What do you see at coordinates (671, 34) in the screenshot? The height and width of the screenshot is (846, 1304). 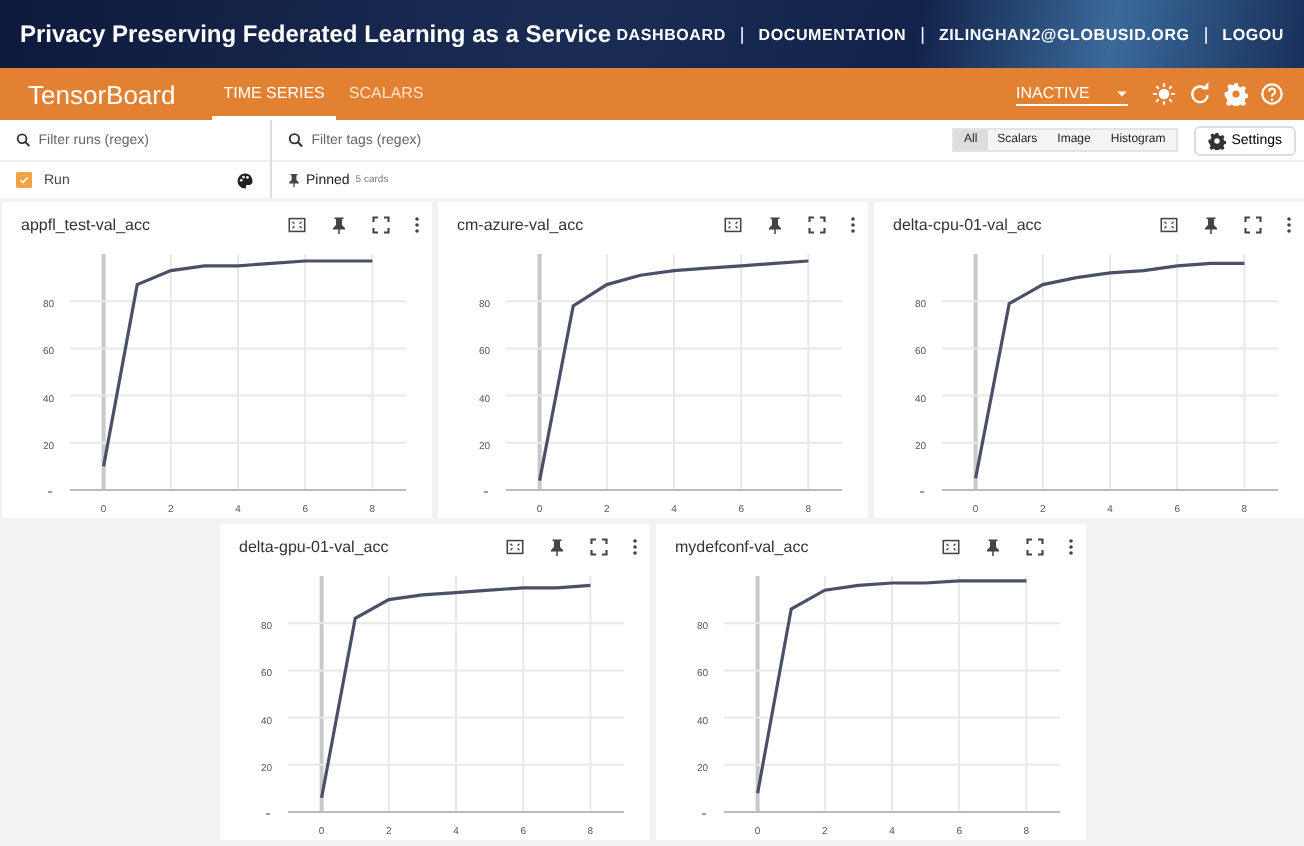 I see `nav-link: DASHBOARD` at bounding box center [671, 34].